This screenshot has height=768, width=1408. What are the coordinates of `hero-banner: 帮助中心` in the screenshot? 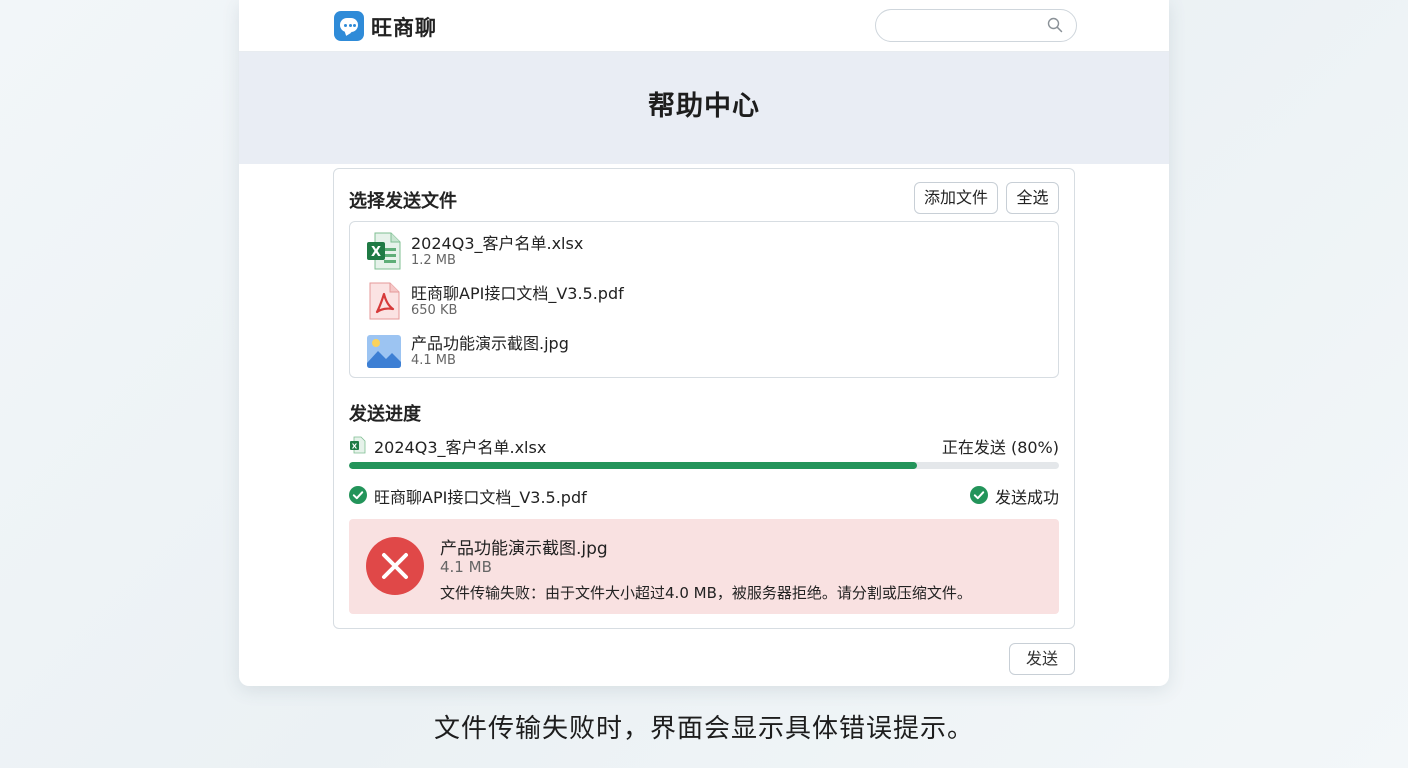 It's located at (704, 108).